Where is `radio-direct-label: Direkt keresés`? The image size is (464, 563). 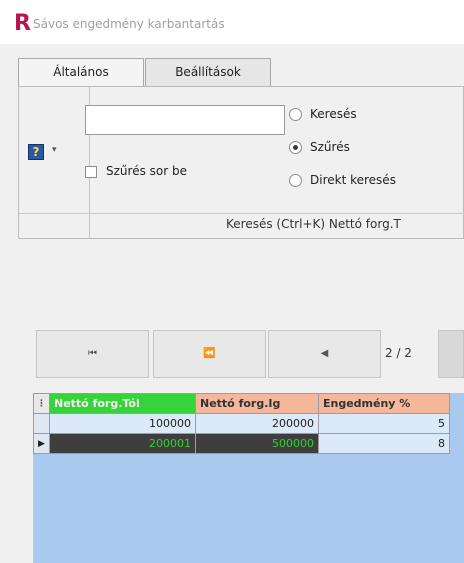 radio-direct-label: Direkt keresés is located at coordinates (353, 180).